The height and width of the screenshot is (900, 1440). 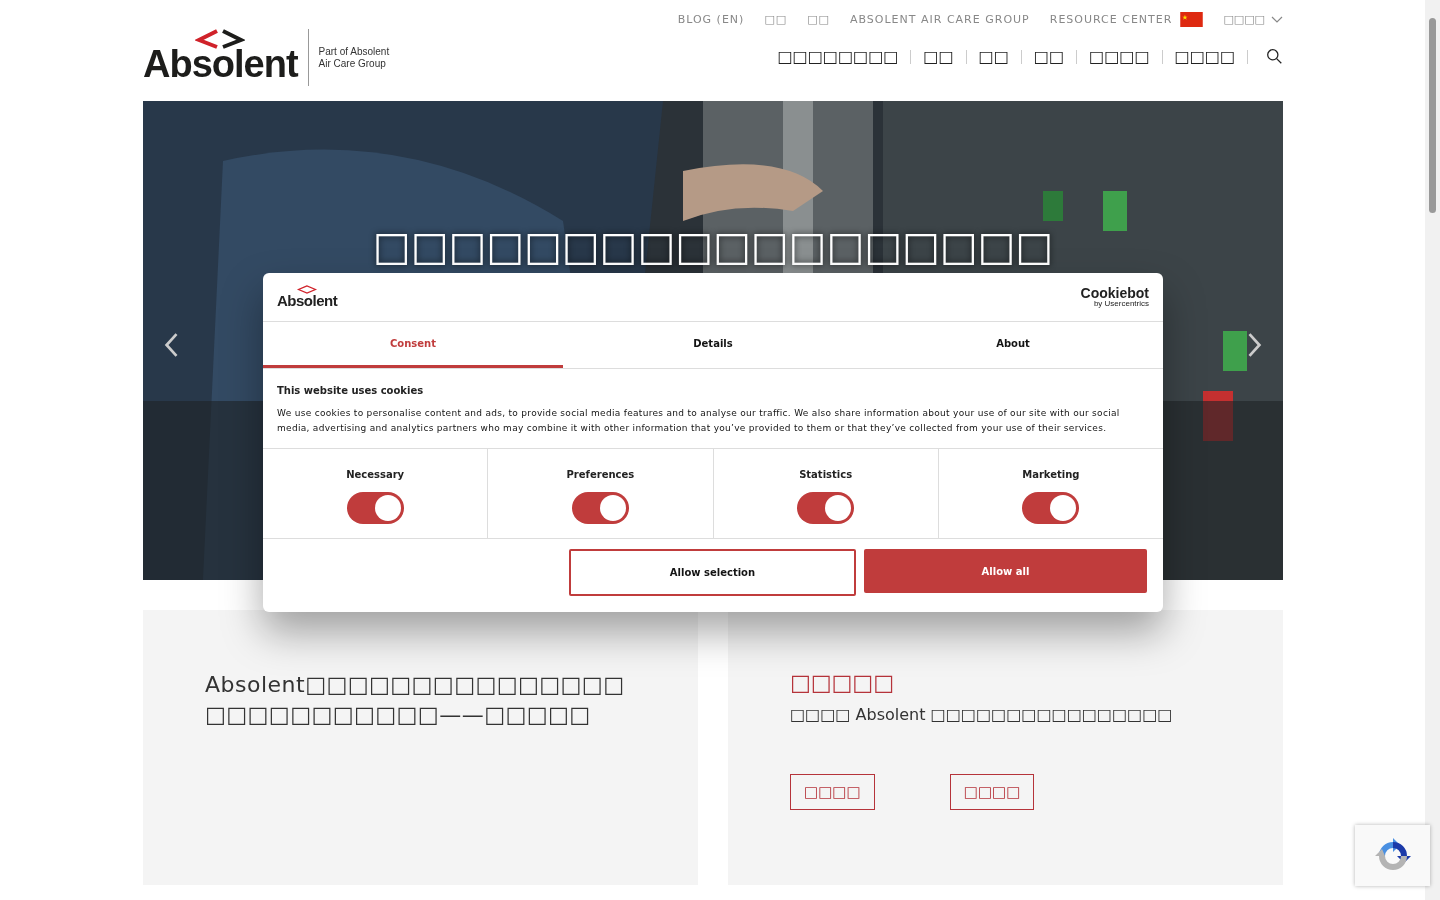 What do you see at coordinates (375, 474) in the screenshot?
I see `category-label: Necessary` at bounding box center [375, 474].